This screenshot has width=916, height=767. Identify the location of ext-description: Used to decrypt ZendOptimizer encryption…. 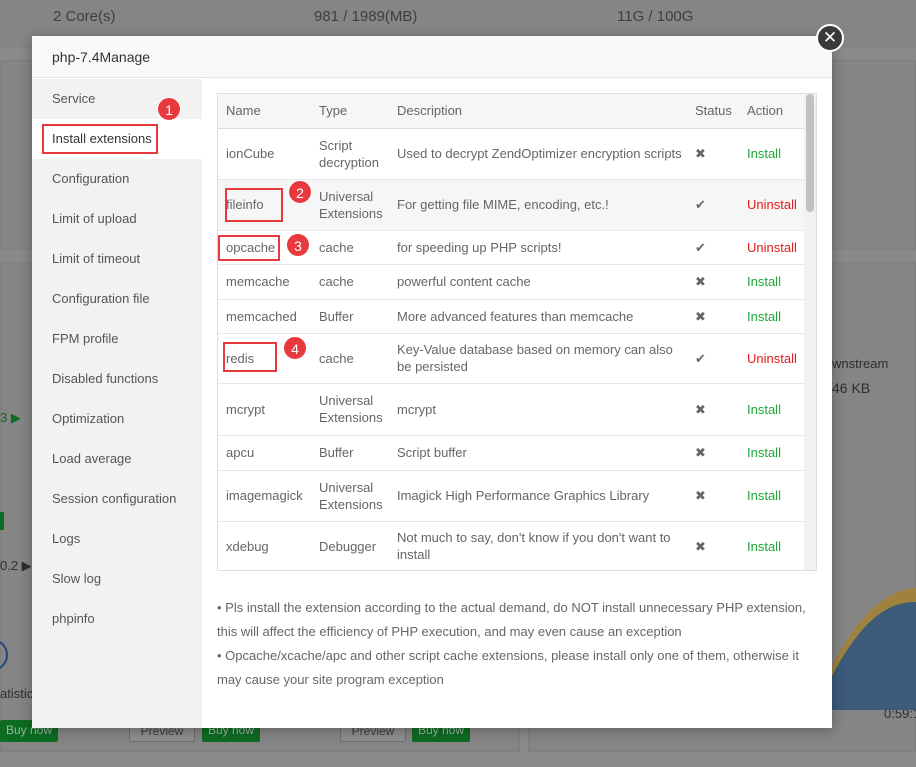
(538, 154).